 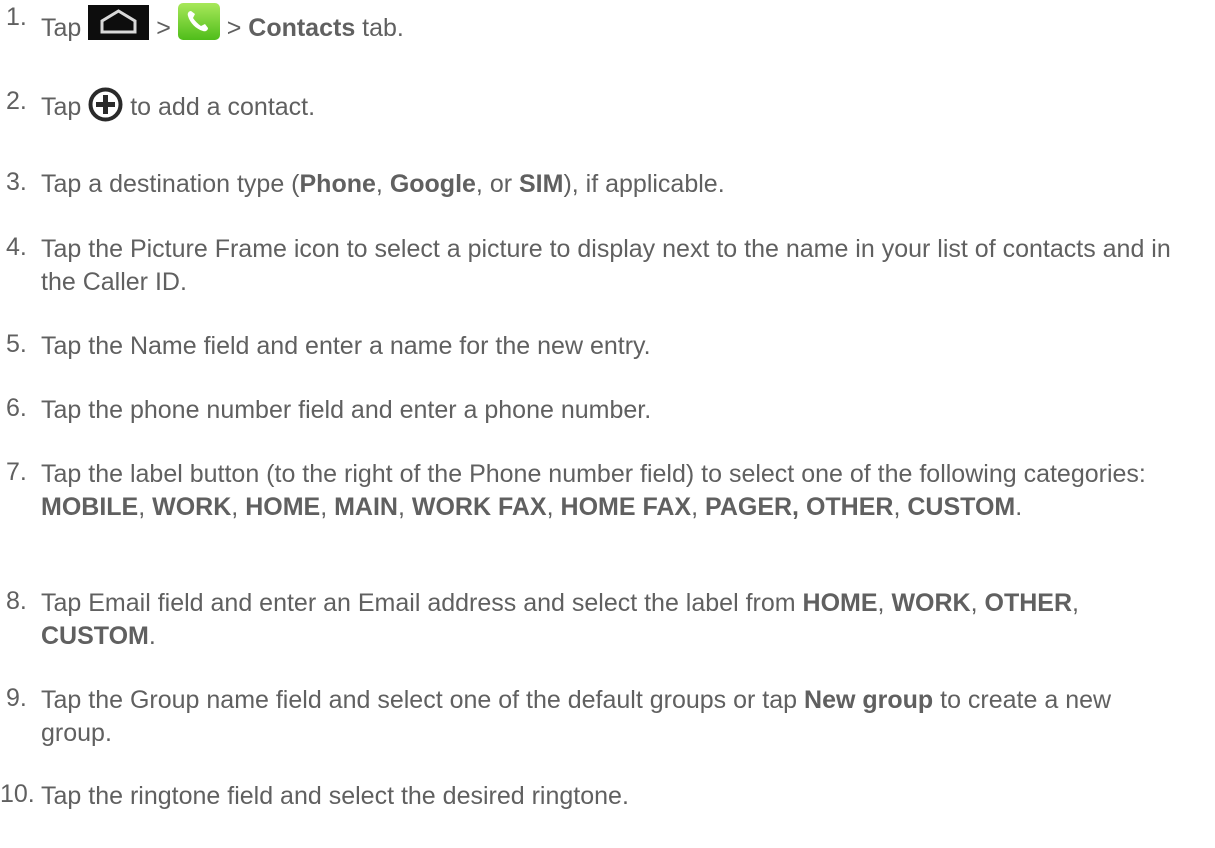 What do you see at coordinates (16, 472) in the screenshot?
I see `step-number: 7.` at bounding box center [16, 472].